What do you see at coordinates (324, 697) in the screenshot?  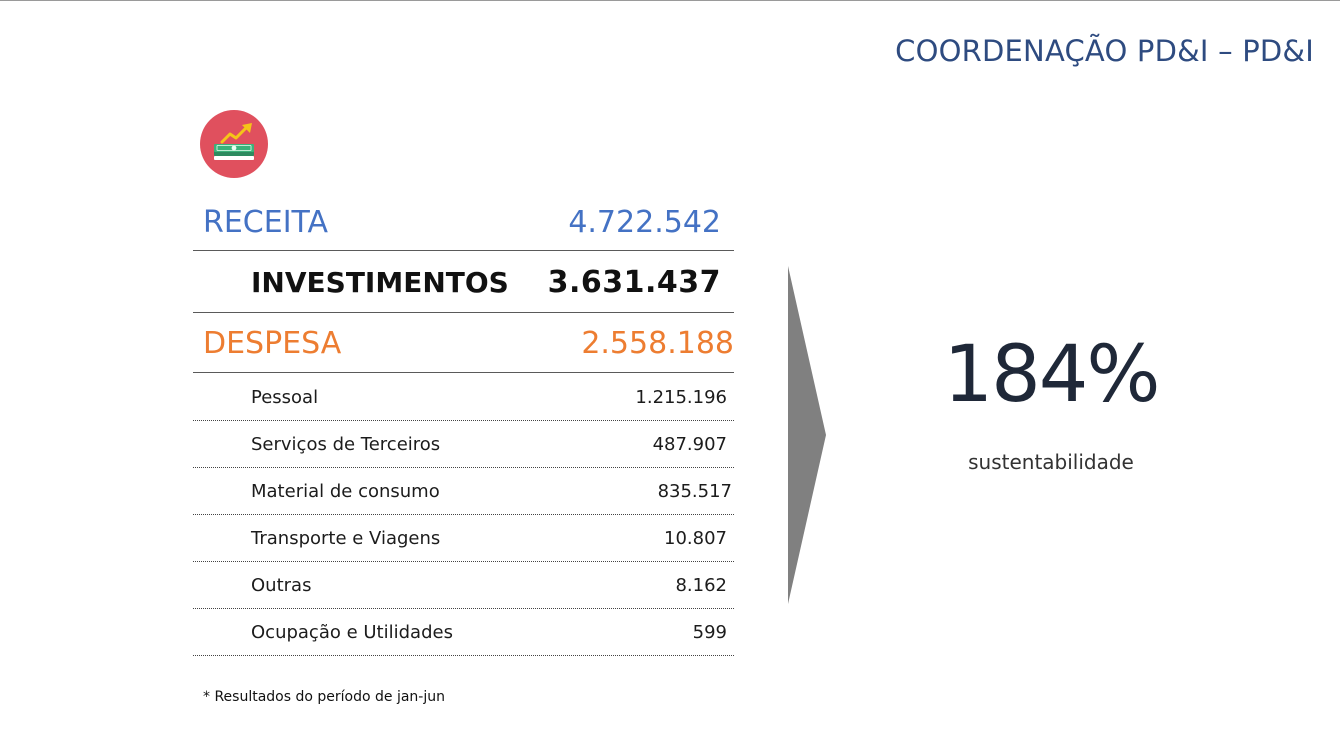 I see `footnote: * Resultados do período de jan-jun` at bounding box center [324, 697].